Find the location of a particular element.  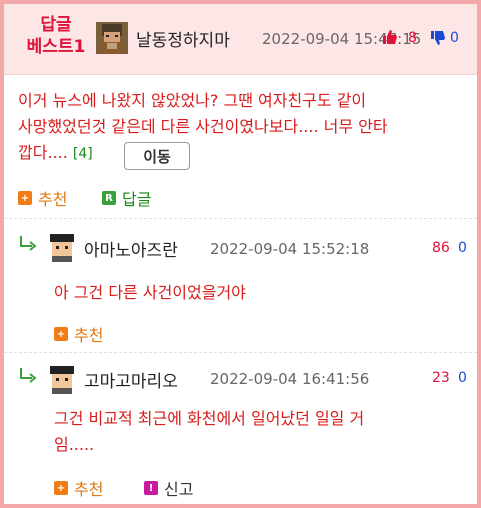

thumbs-down-icon is located at coordinates (438, 38).